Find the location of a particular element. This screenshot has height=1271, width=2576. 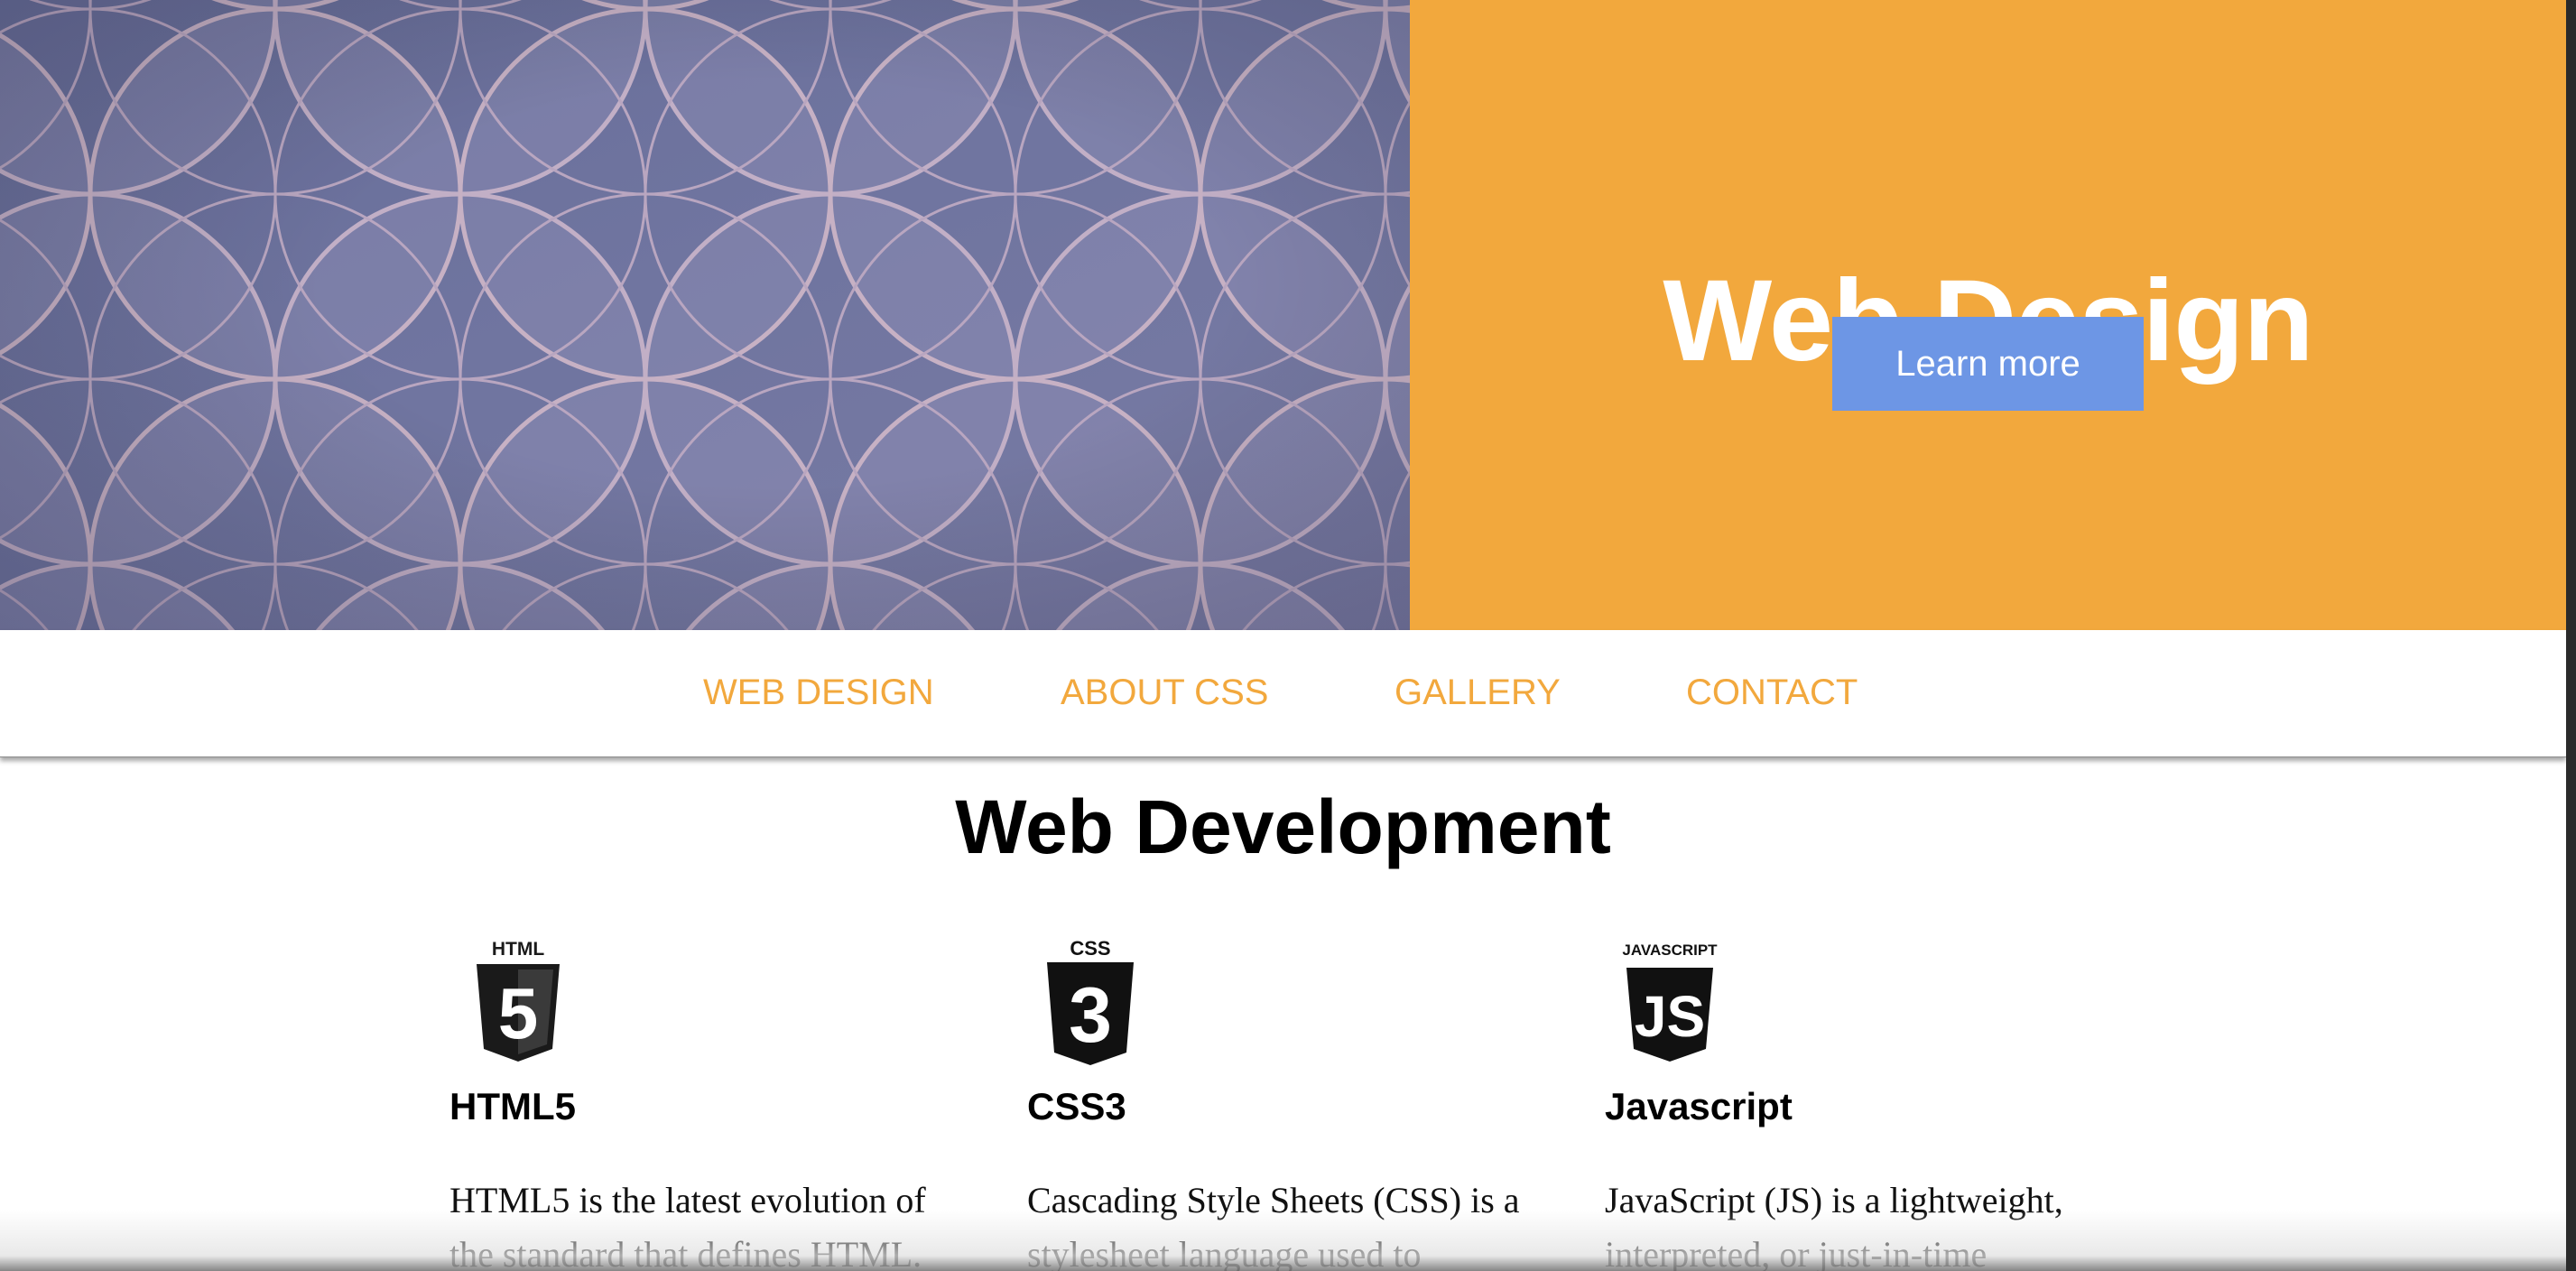

css3-logo-number: 3 is located at coordinates (1090, 1015).